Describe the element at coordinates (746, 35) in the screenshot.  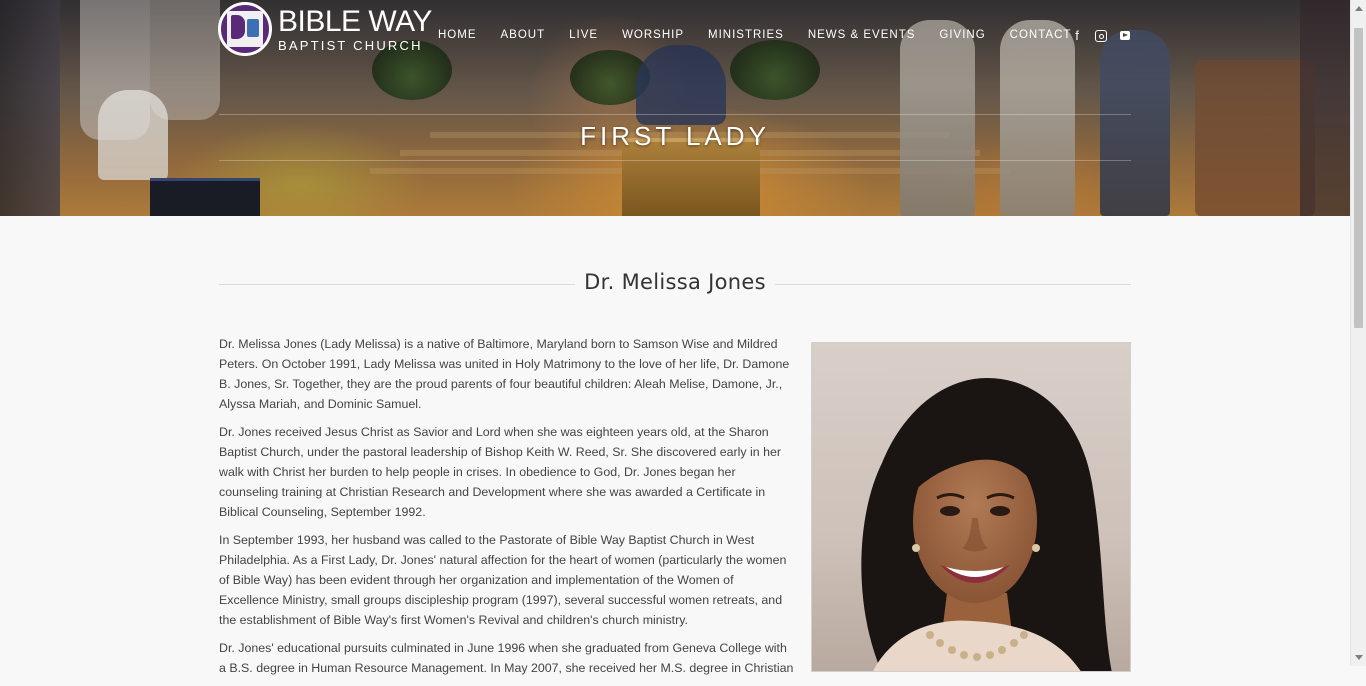
I see `nav-ministries: MINISTRIES` at that location.